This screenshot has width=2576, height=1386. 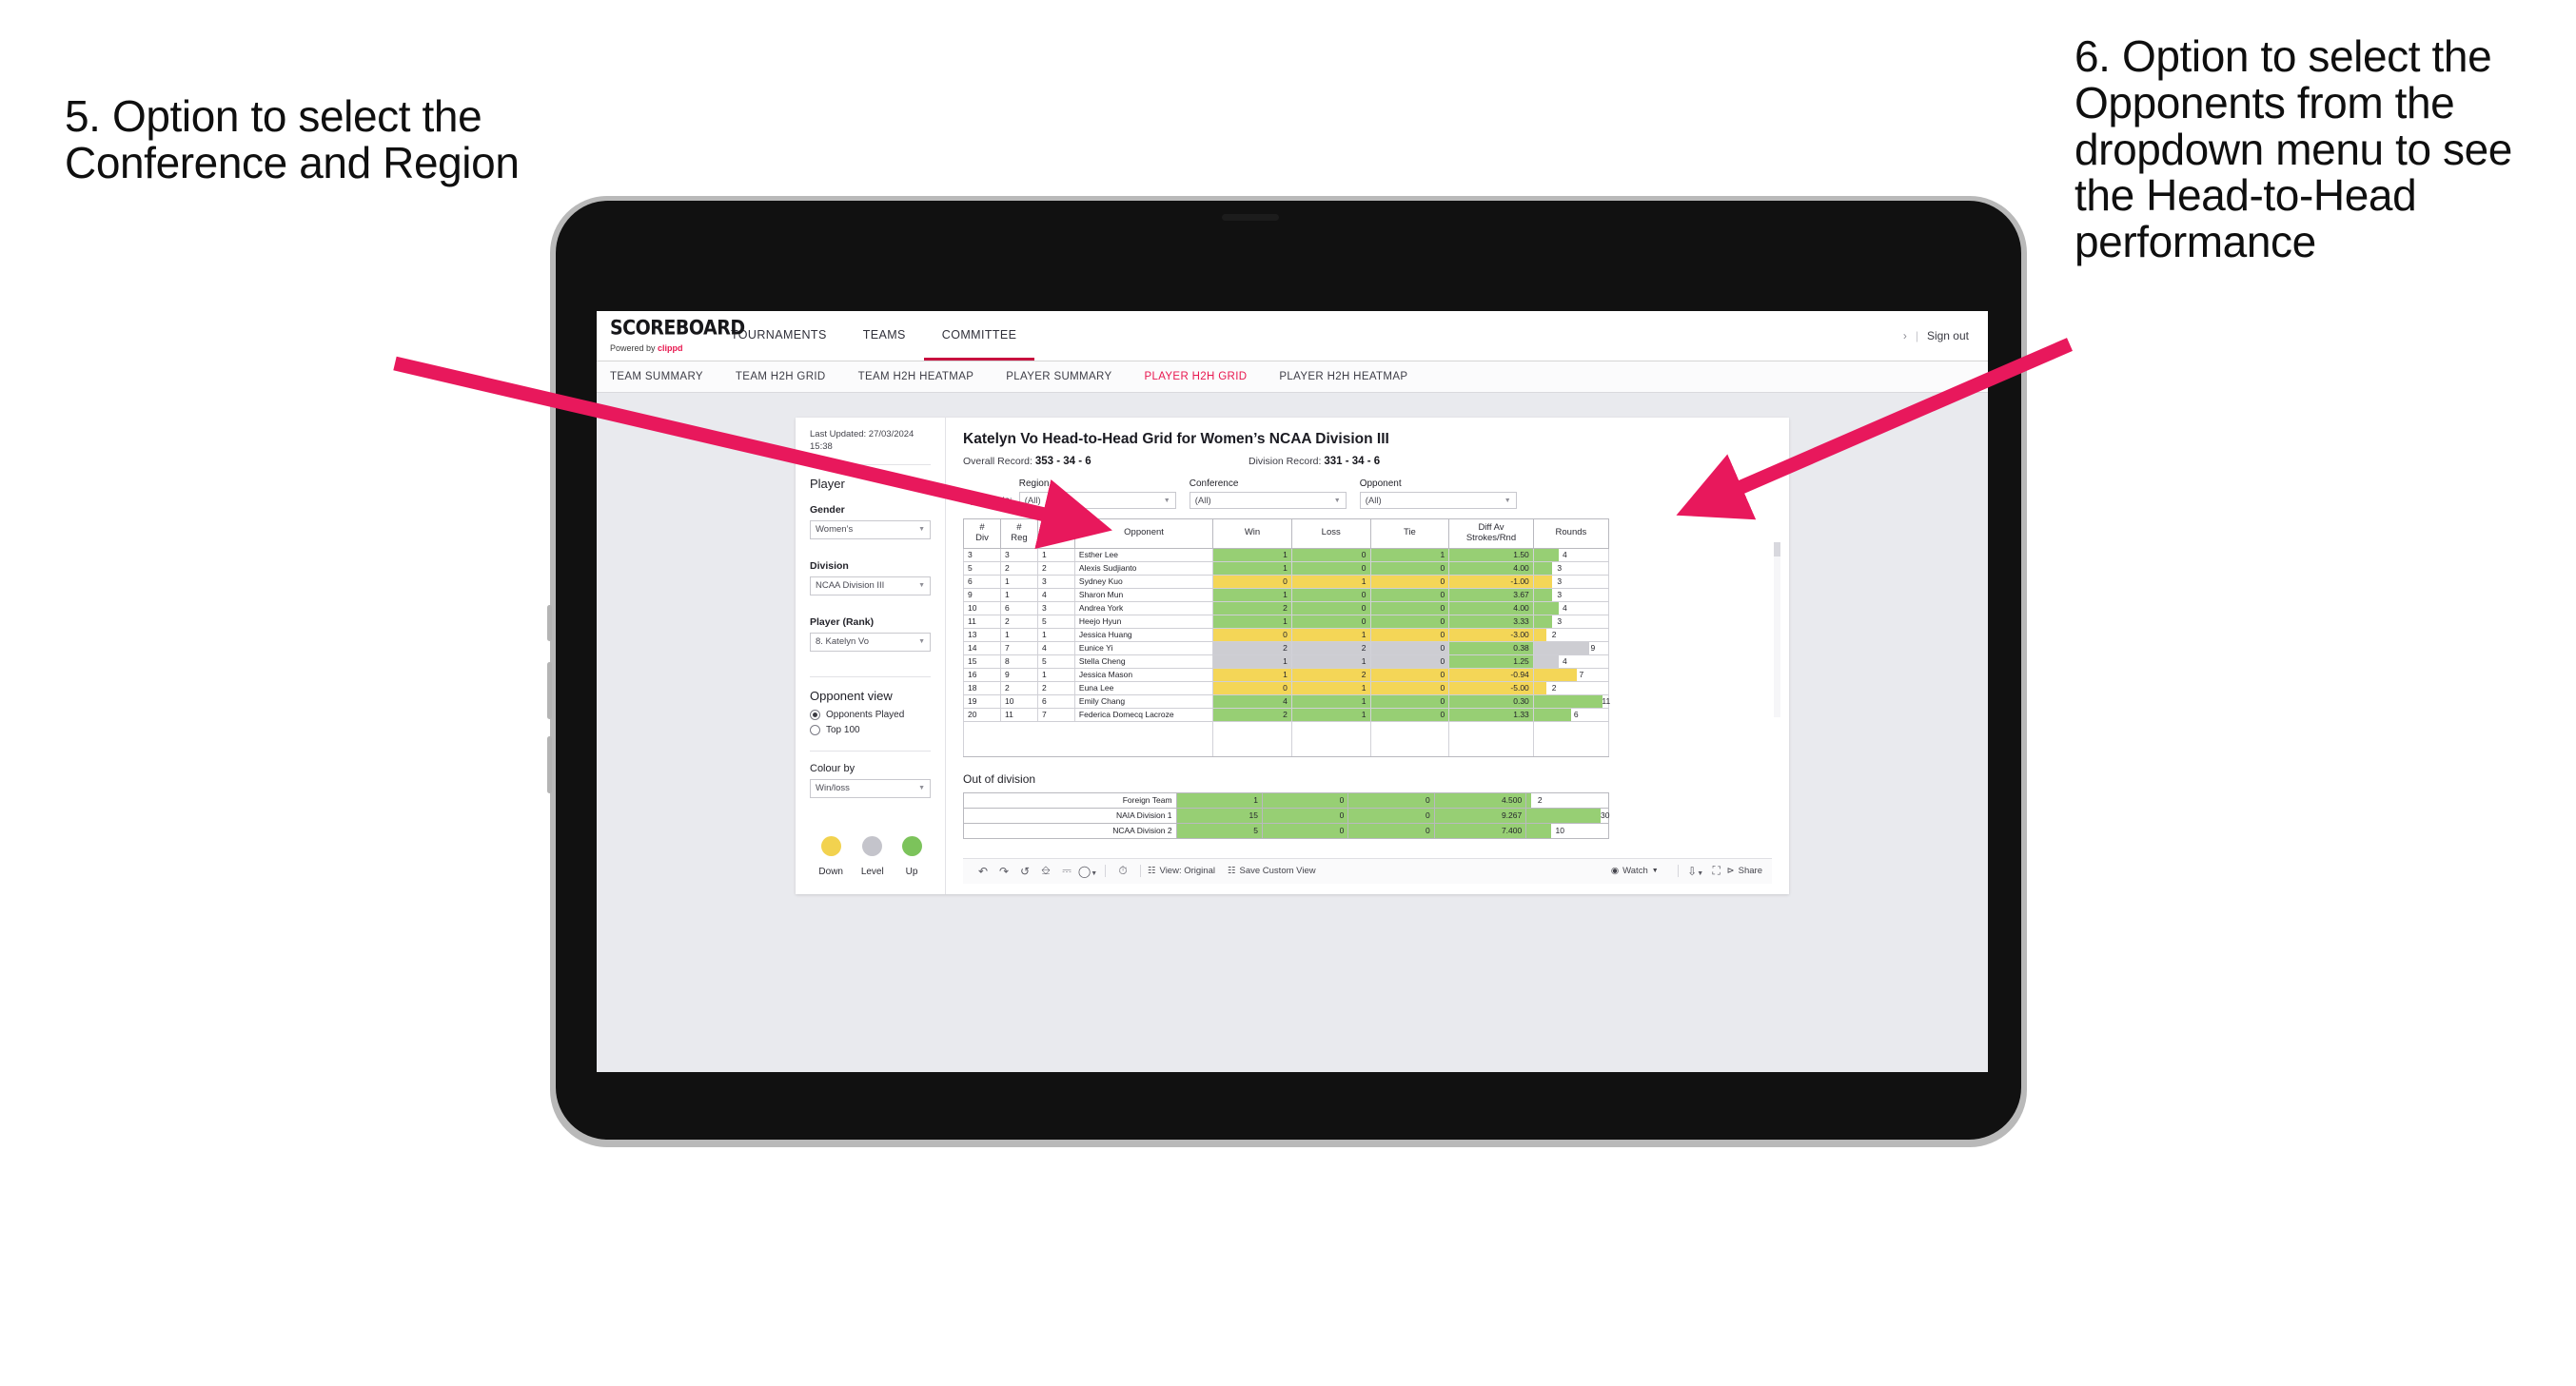 What do you see at coordinates (1024, 871) in the screenshot?
I see `revert-icon: ↺` at bounding box center [1024, 871].